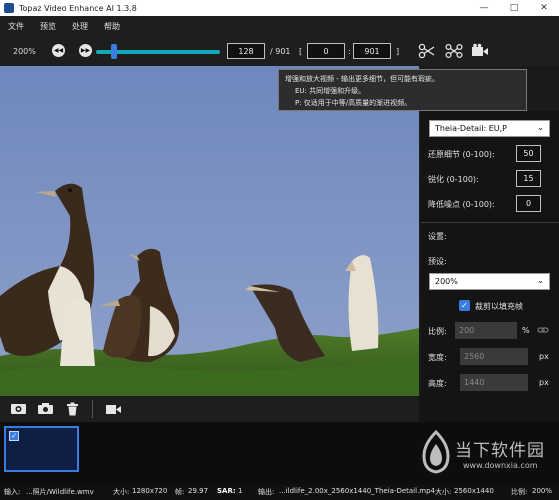 This screenshot has width=559, height=500. What do you see at coordinates (240, 491) in the screenshot?
I see `sar-value: 1` at bounding box center [240, 491].